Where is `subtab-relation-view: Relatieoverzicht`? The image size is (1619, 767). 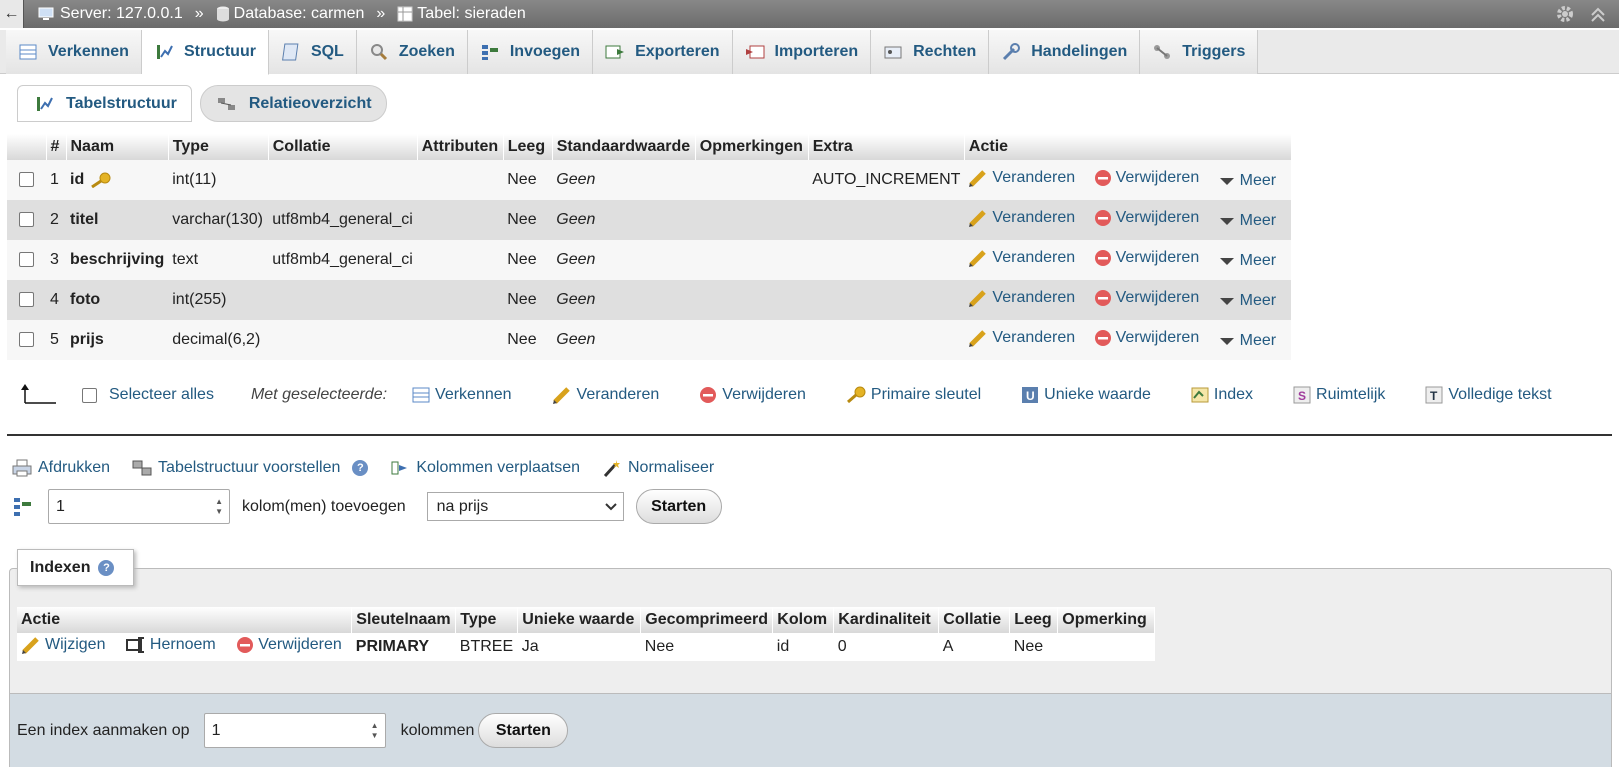
subtab-relation-view: Relatieoverzicht is located at coordinates (293, 103).